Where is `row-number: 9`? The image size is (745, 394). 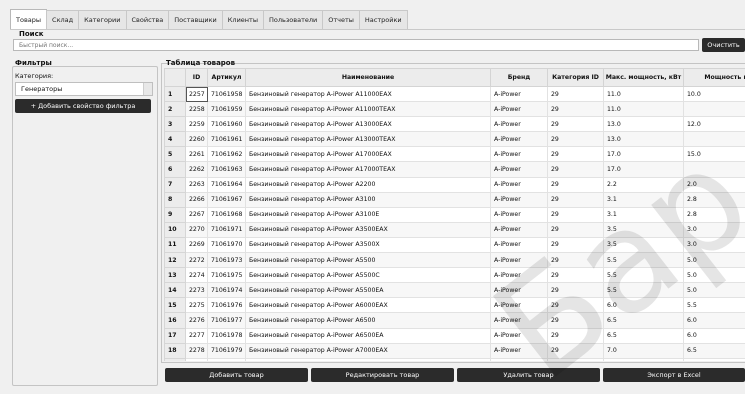 row-number: 9 is located at coordinates (175, 214).